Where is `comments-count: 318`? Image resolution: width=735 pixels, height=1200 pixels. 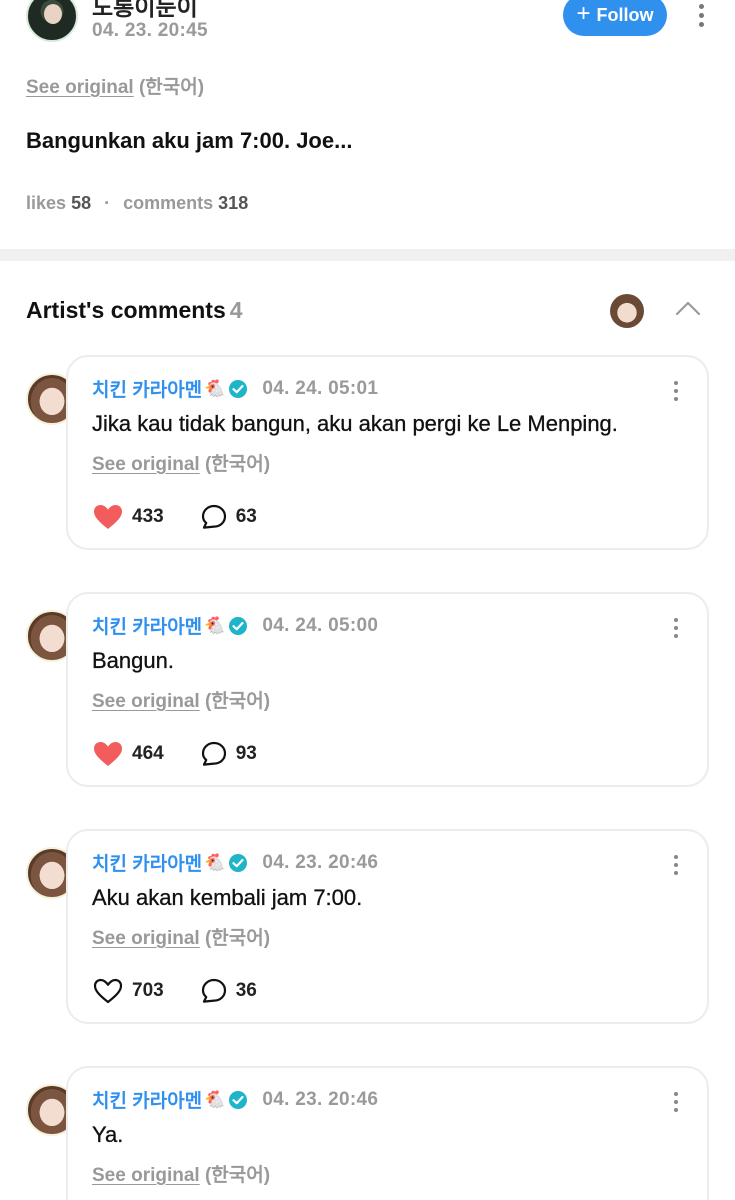
comments-count: 318 is located at coordinates (233, 203).